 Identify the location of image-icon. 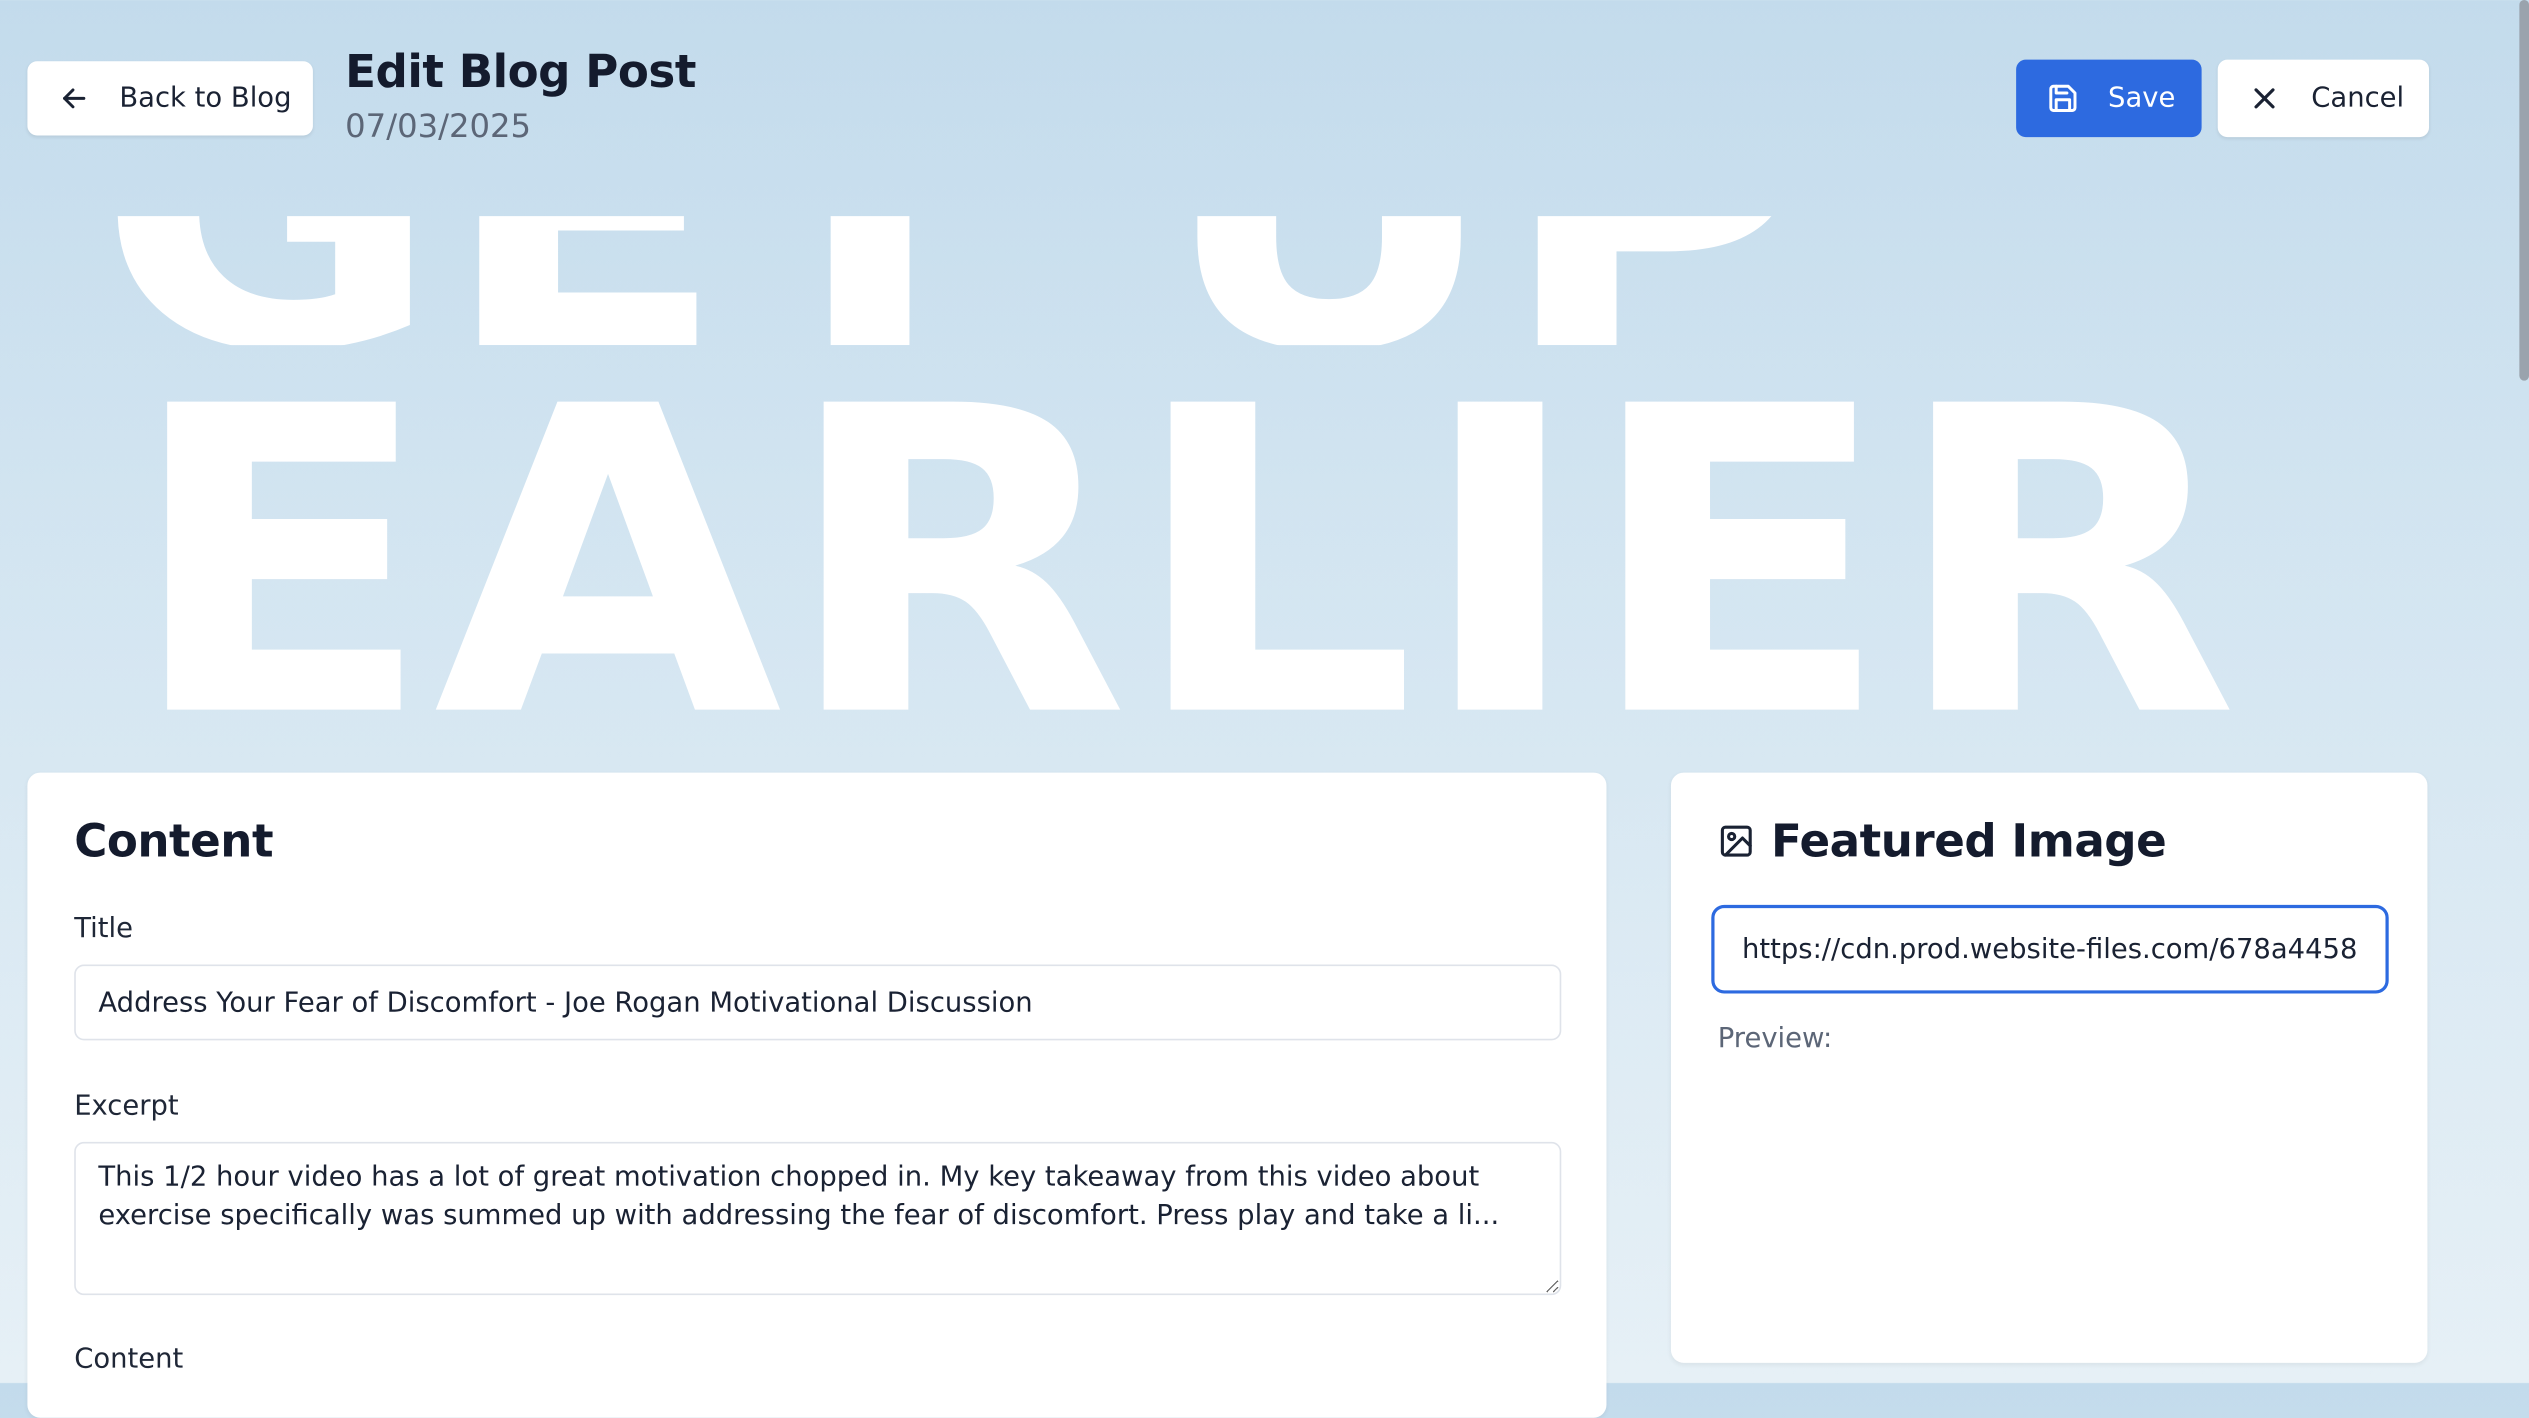
(1736, 841).